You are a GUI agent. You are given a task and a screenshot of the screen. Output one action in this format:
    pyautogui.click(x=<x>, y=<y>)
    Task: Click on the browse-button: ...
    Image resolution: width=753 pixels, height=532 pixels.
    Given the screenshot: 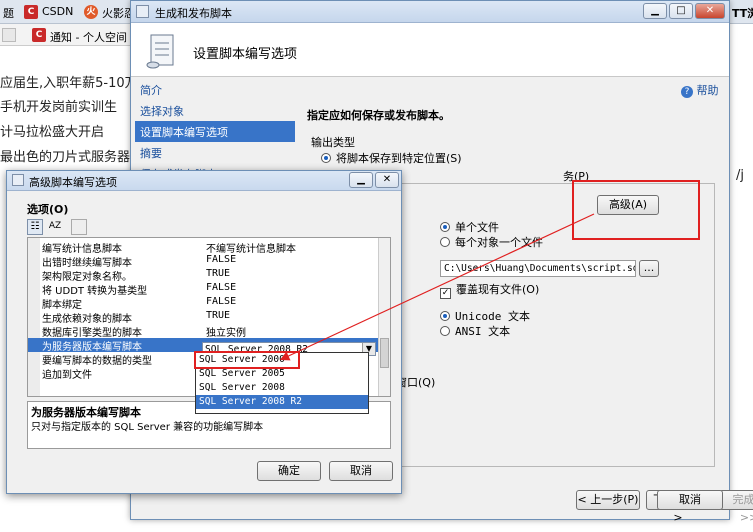 What is the action you would take?
    pyautogui.click(x=649, y=268)
    